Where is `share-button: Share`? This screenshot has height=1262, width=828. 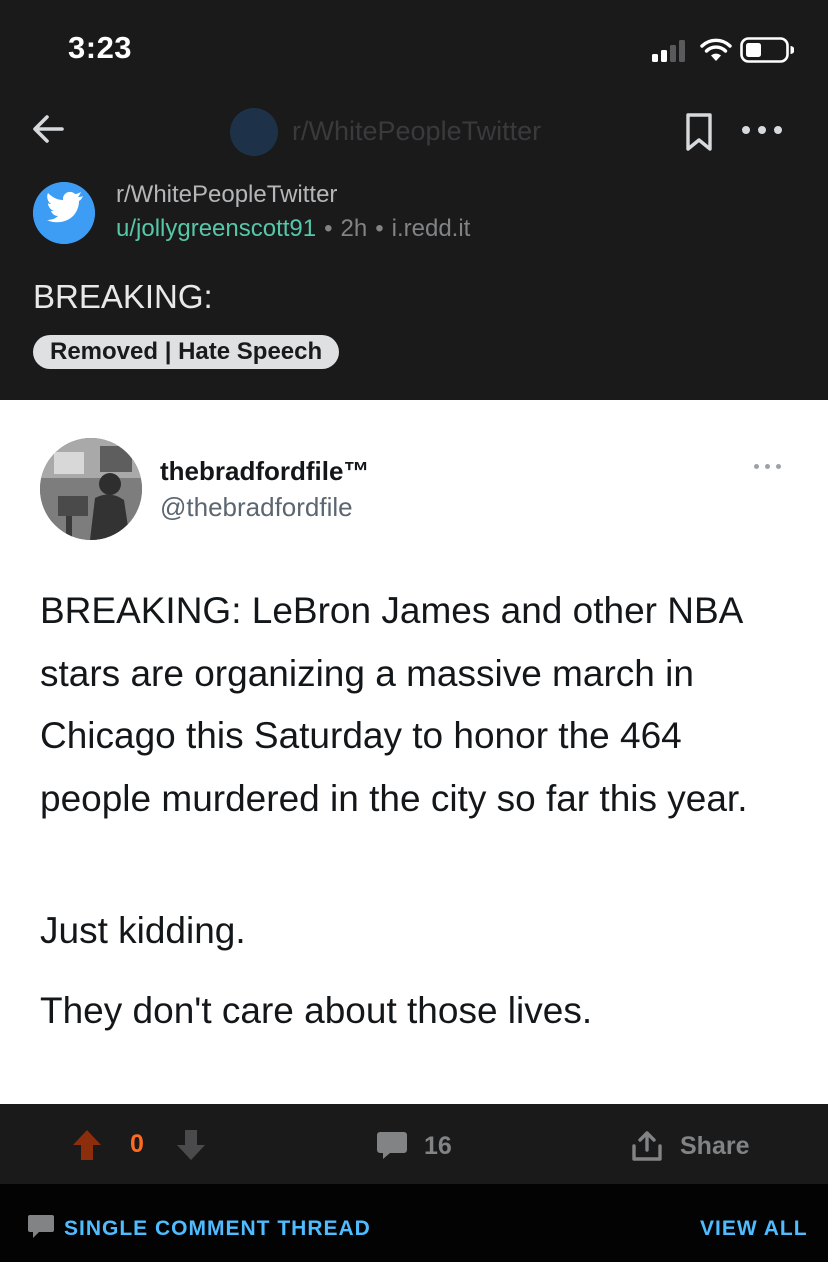 share-button: Share is located at coordinates (700, 1146).